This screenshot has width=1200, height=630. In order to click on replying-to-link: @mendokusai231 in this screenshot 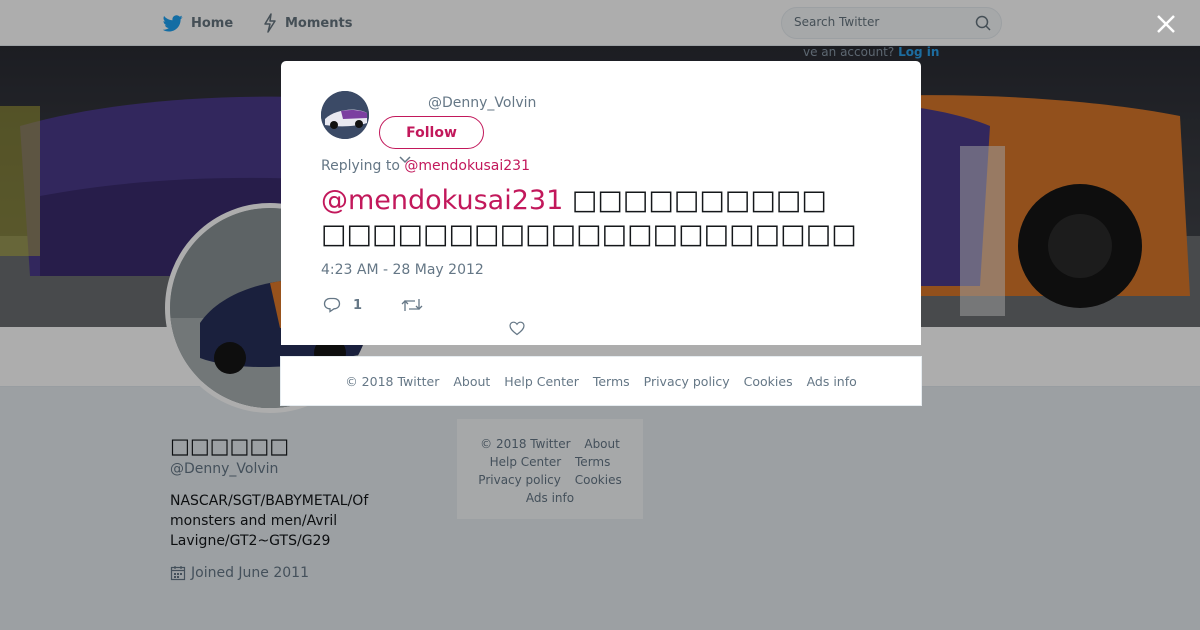, I will do `click(467, 166)`.